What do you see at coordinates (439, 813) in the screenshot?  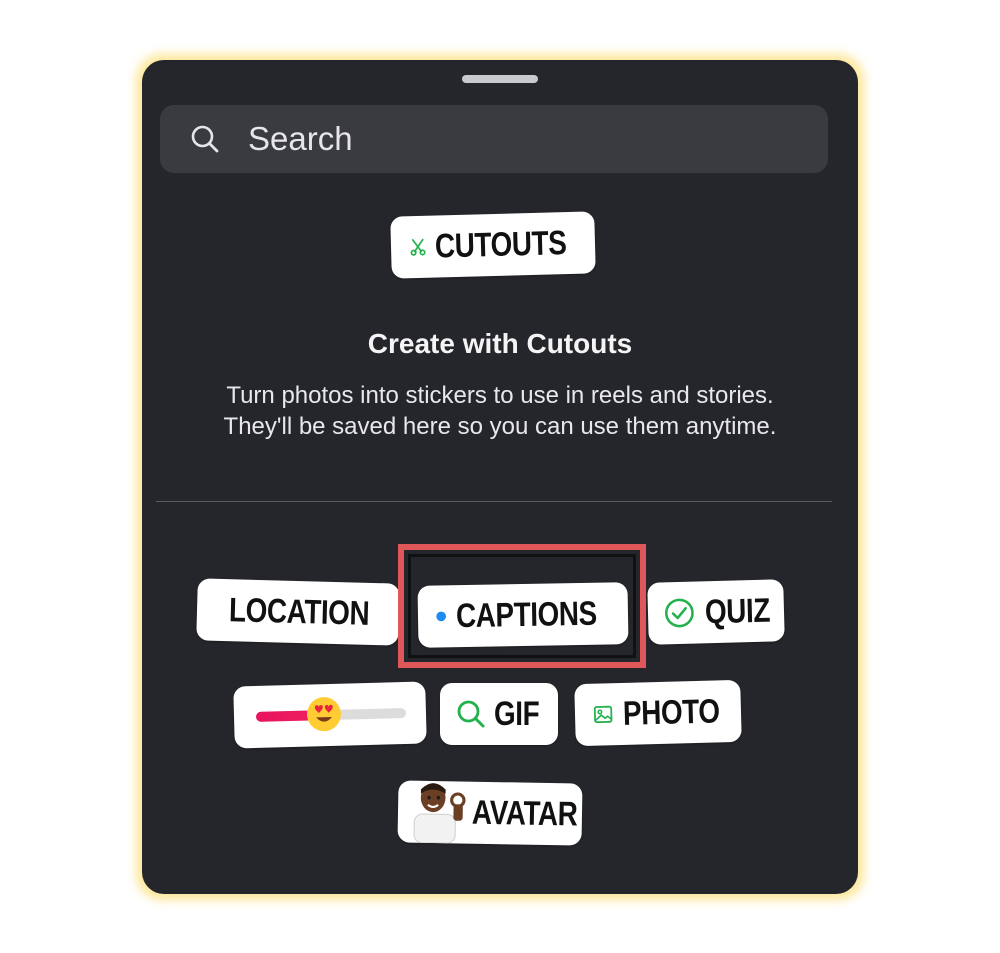 I see `avatar-icon` at bounding box center [439, 813].